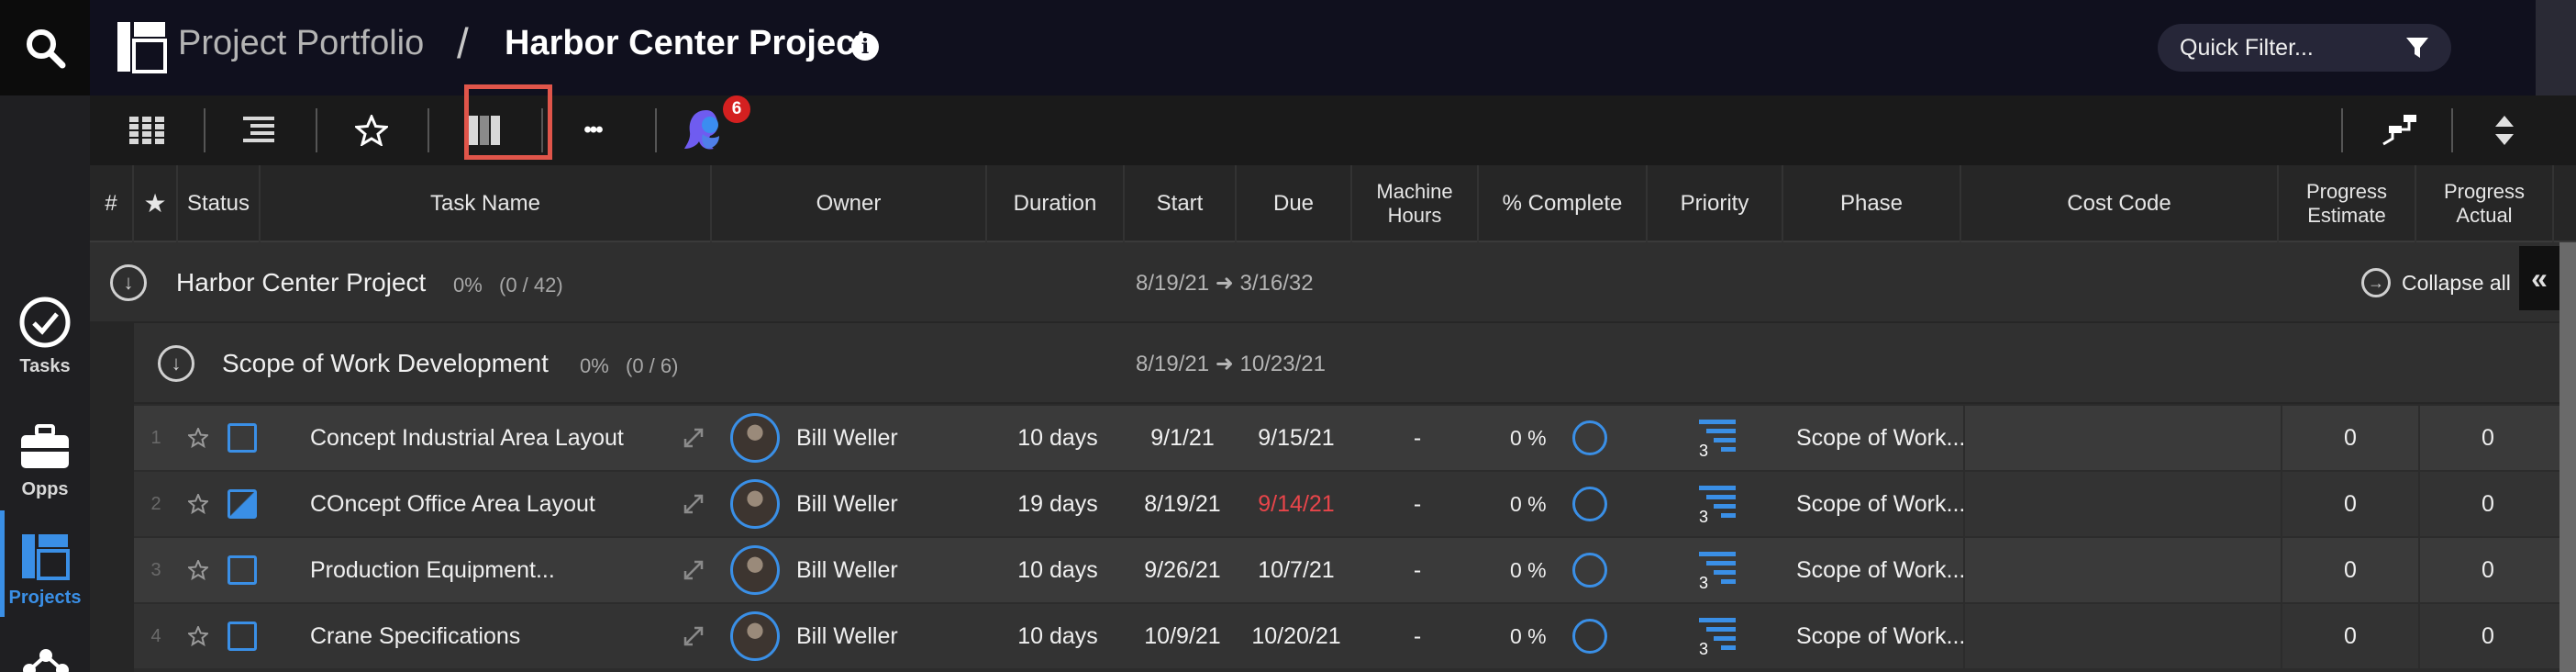  What do you see at coordinates (45, 462) in the screenshot?
I see `sidebar-item-opps: Opps` at bounding box center [45, 462].